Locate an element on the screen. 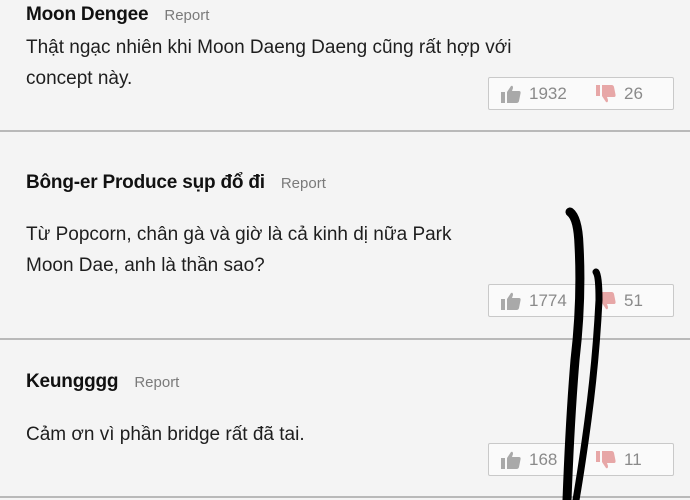  vote-box: 1774 51 is located at coordinates (581, 300).